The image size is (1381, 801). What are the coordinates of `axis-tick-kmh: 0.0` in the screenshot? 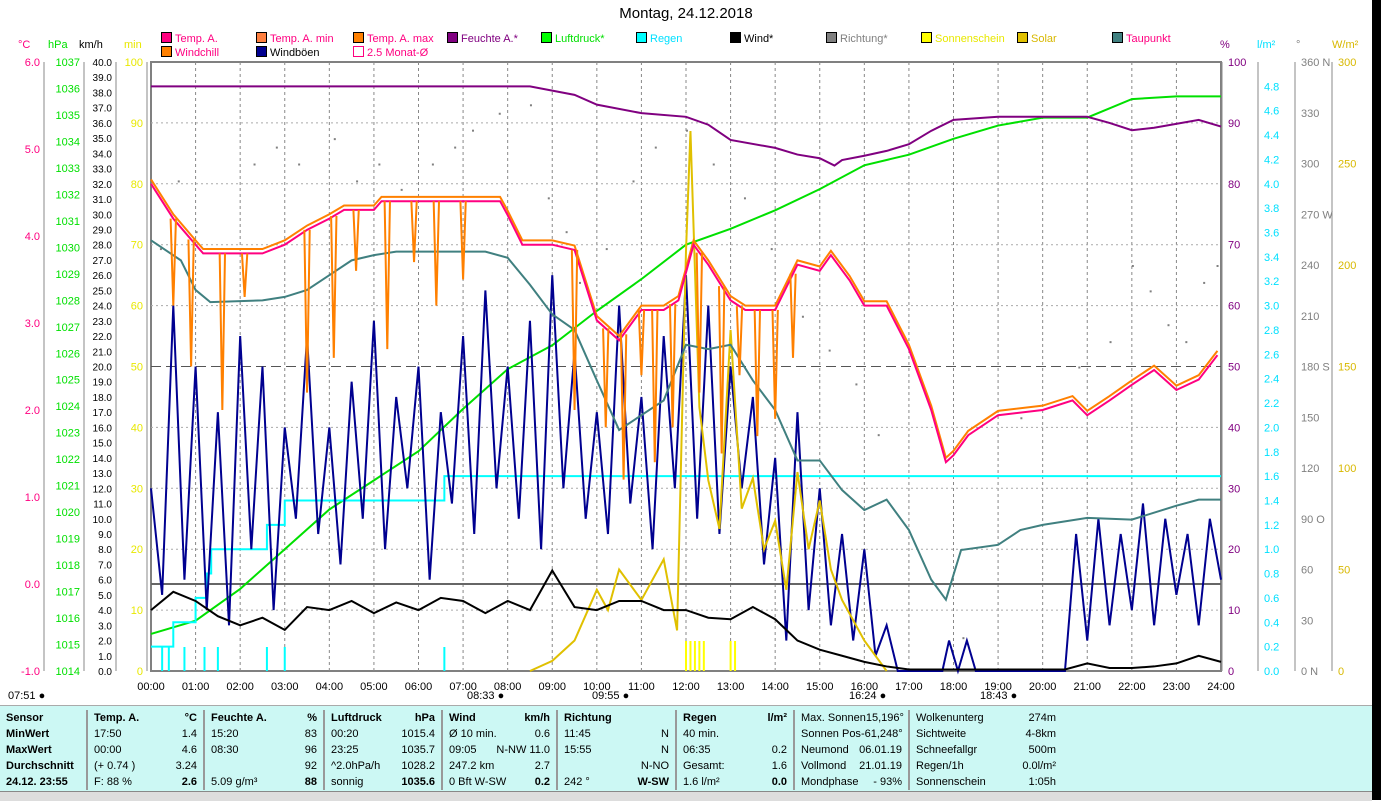 It's located at (105, 672).